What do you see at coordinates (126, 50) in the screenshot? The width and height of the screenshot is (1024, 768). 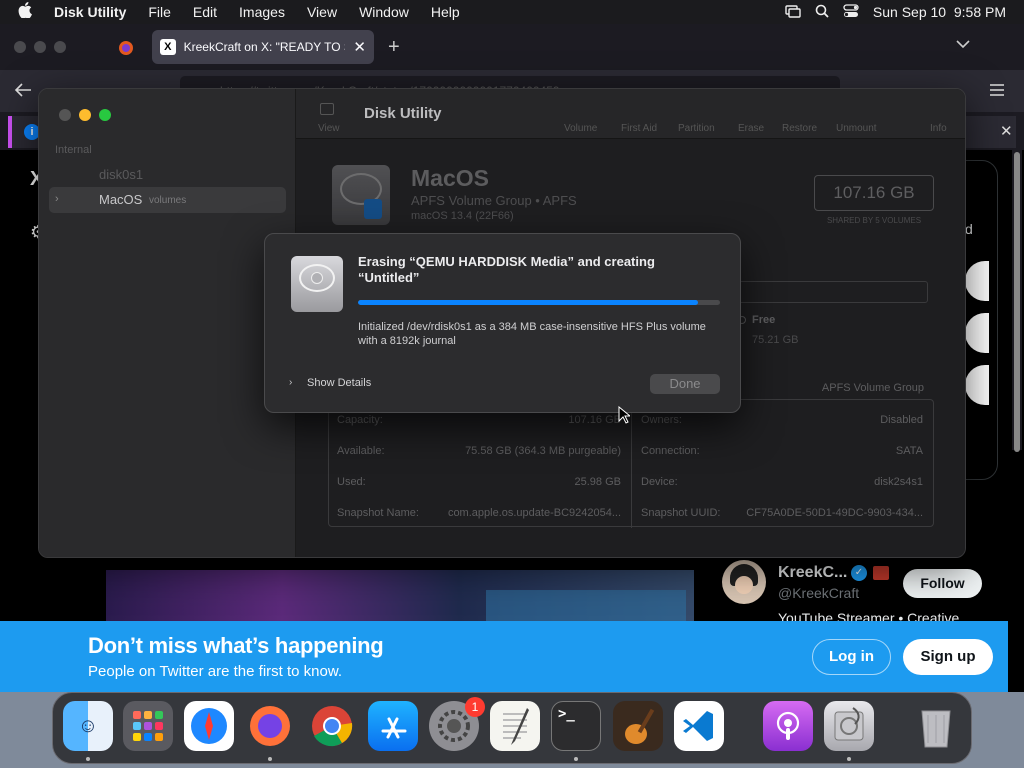 I see `firefox-view-icon` at bounding box center [126, 50].